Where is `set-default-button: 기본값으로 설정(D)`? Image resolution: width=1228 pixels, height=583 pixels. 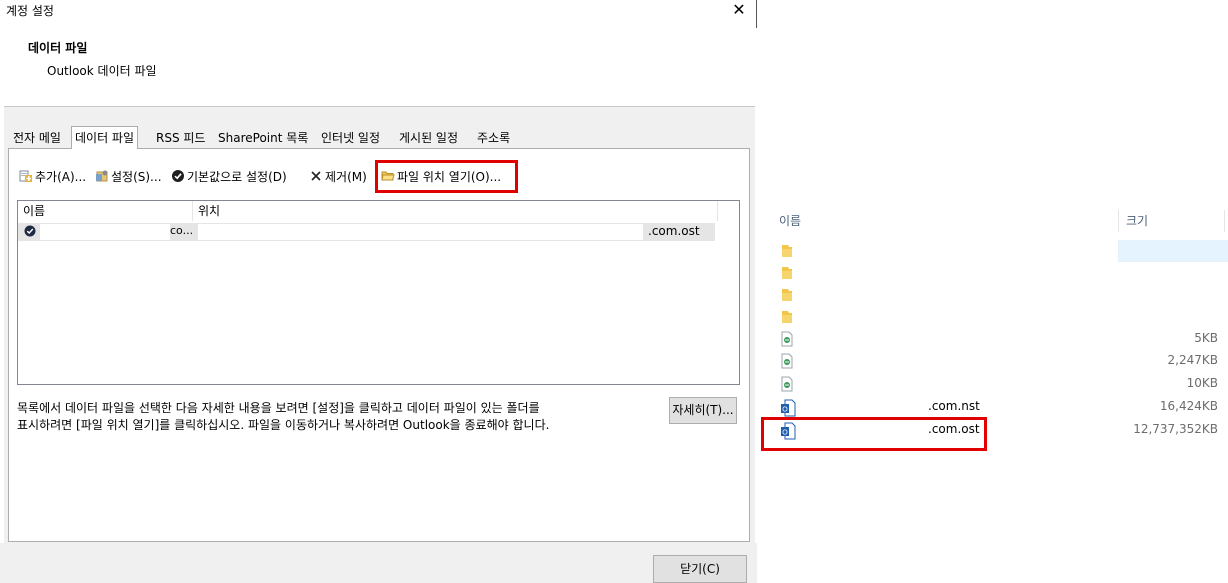
set-default-button: 기본값으로 설정(D) is located at coordinates (229, 177).